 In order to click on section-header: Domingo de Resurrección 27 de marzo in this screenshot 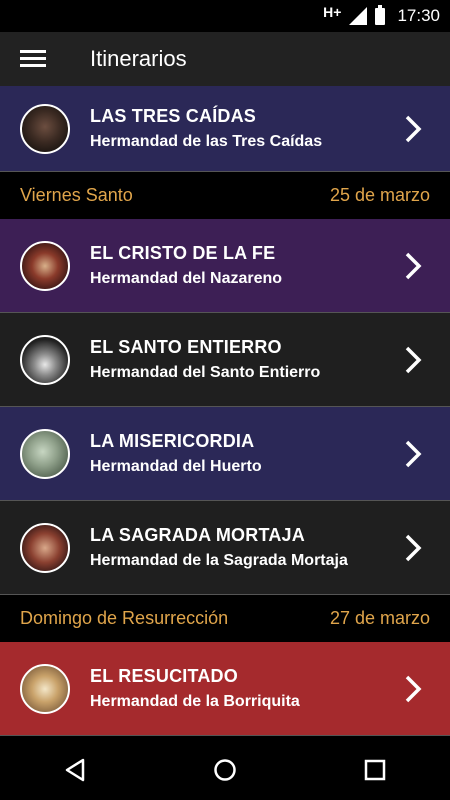, I will do `click(225, 618)`.